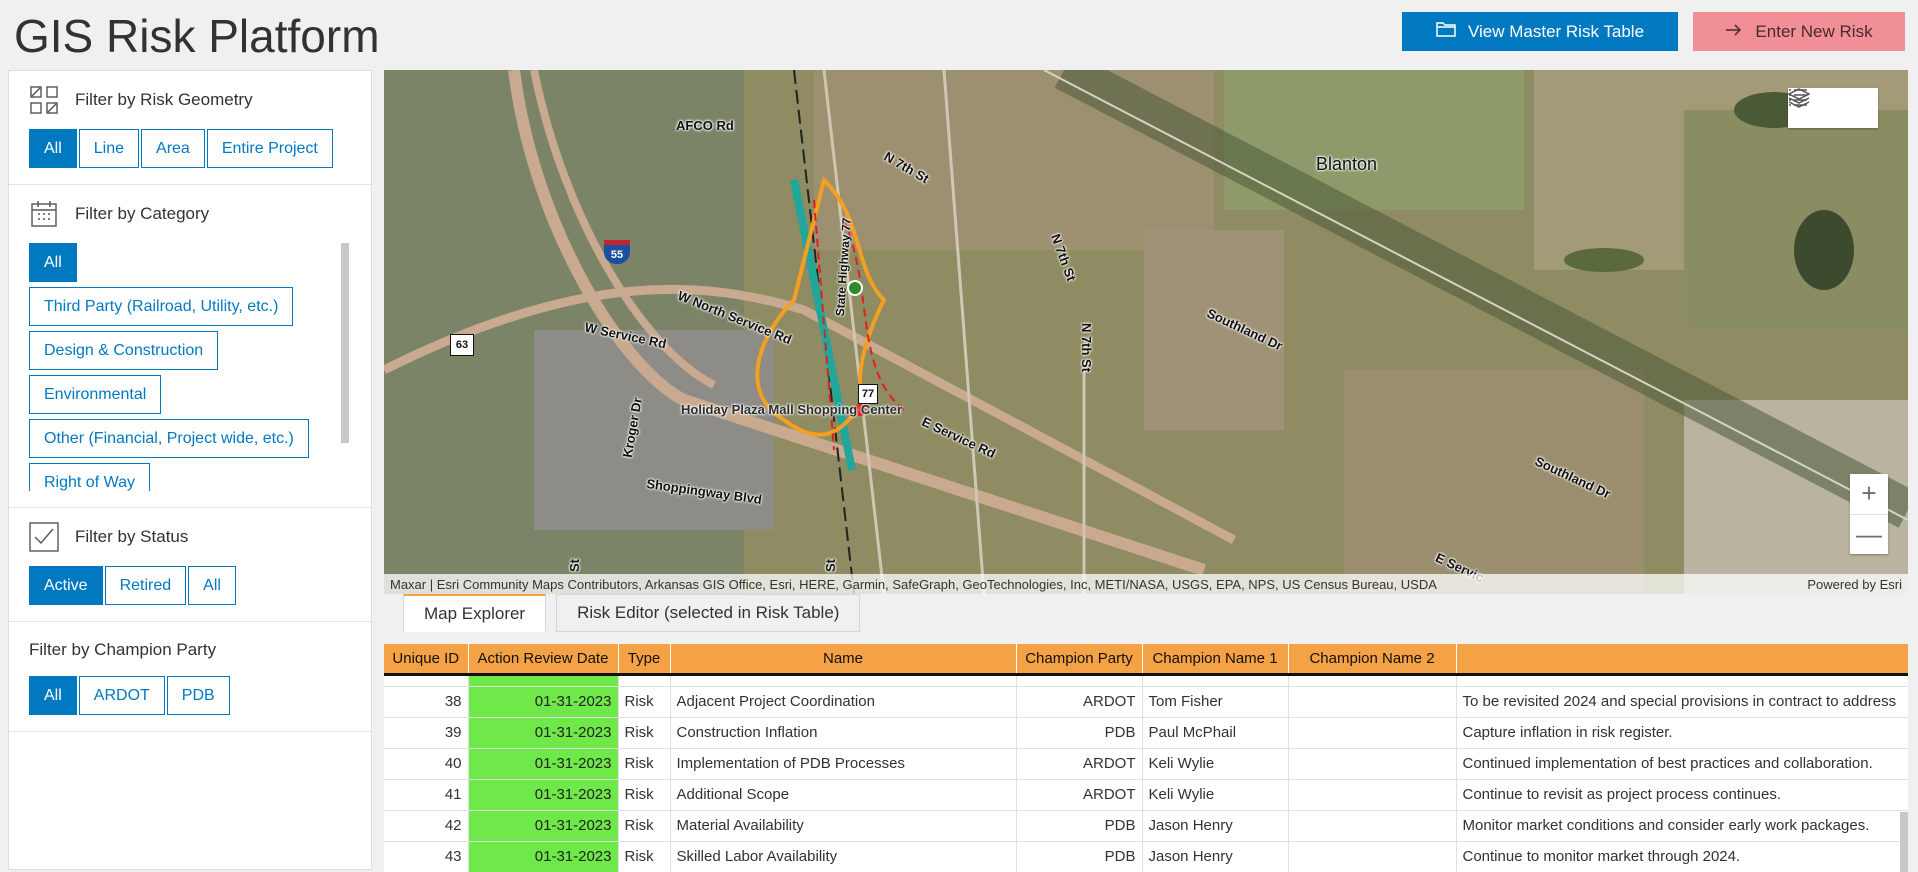 This screenshot has width=1918, height=872. Describe the element at coordinates (44, 537) in the screenshot. I see `checkbox-icon` at that location.